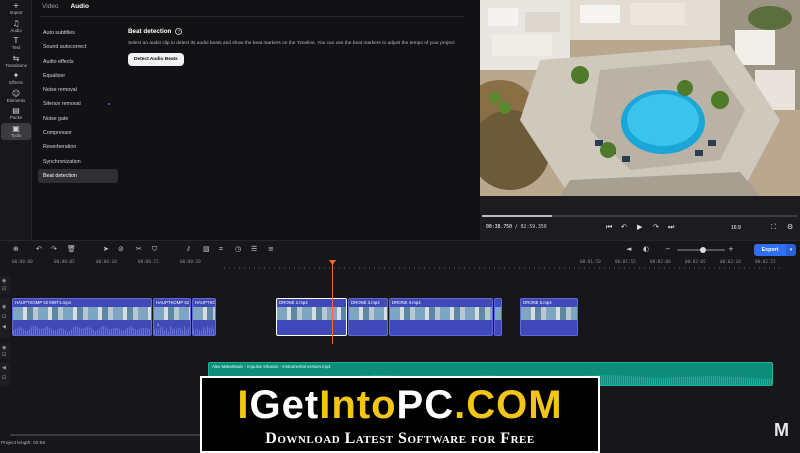 The image size is (800, 453). Describe the element at coordinates (80, 6) in the screenshot. I see `tab-audio: Audio` at that location.